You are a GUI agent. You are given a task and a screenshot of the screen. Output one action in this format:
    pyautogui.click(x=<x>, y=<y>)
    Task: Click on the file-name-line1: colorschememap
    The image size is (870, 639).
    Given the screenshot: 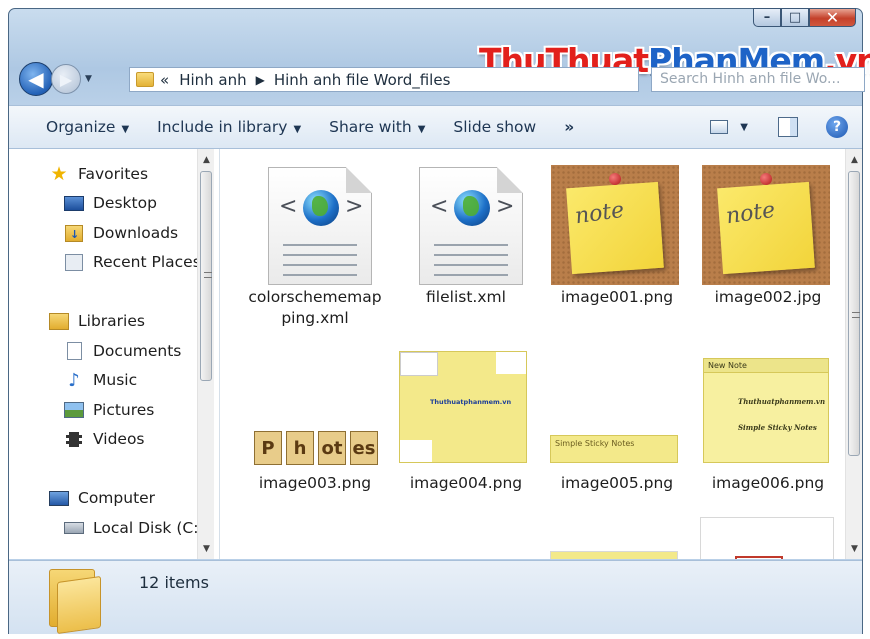 What is the action you would take?
    pyautogui.click(x=315, y=297)
    